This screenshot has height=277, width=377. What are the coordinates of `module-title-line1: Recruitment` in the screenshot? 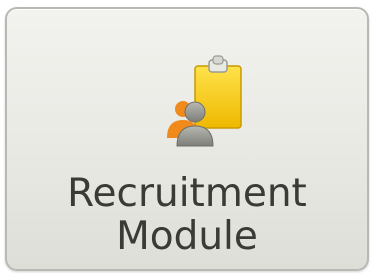 It's located at (187, 193).